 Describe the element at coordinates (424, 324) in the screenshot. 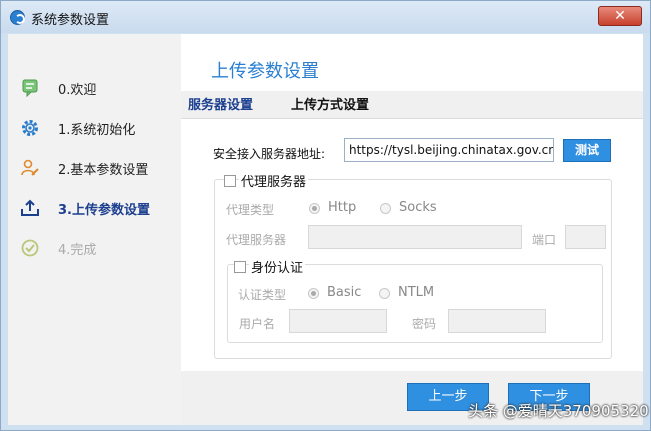

I see `password-label: 密码` at that location.